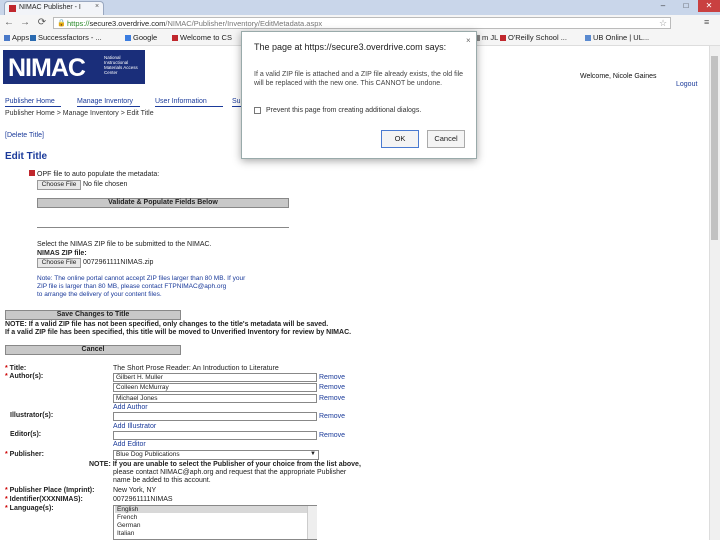 This screenshot has width=720, height=540. Describe the element at coordinates (257, 110) in the screenshot. I see `prevent-dialogs-checkbox` at that location.